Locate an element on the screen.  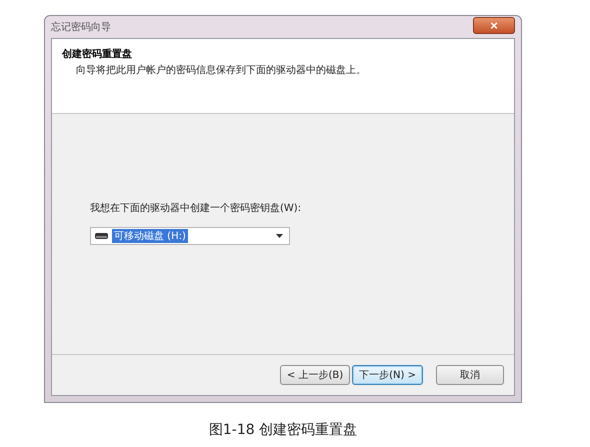
dropdown-value: 可移动磁盘 (H:) is located at coordinates (150, 236).